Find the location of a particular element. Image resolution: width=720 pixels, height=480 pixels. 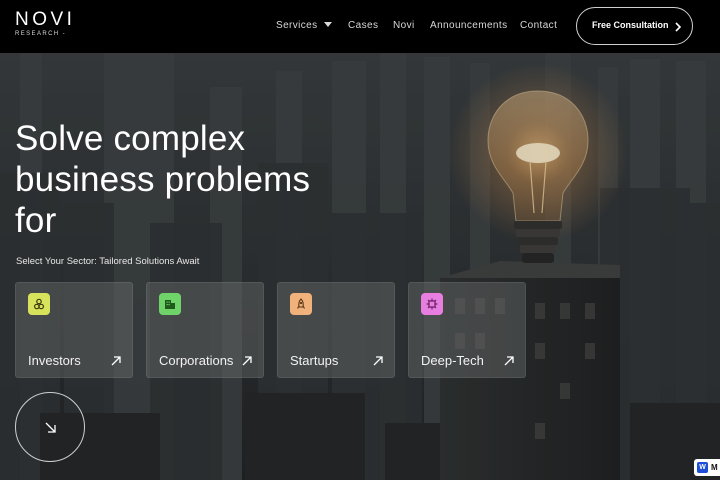

sector-card-startups: Startups is located at coordinates (336, 330).